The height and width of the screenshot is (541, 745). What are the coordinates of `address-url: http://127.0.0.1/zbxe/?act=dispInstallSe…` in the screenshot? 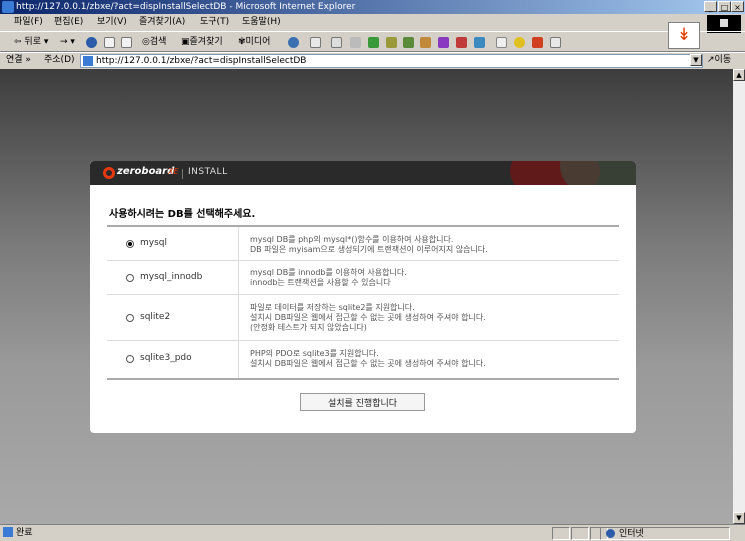 It's located at (201, 61).